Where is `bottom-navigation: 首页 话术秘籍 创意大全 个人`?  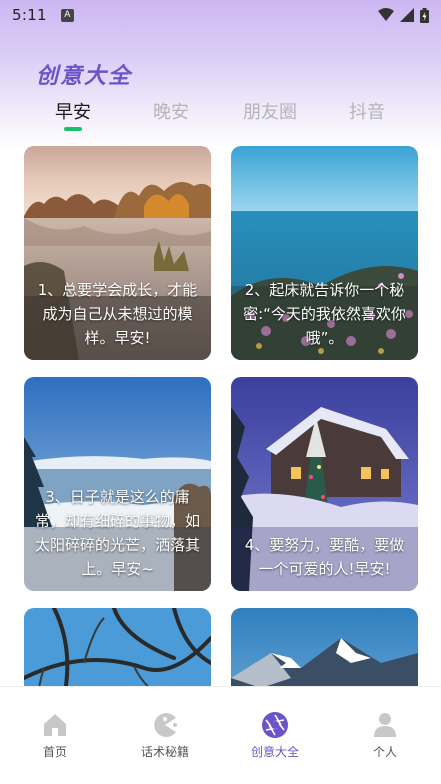
bottom-navigation: 首页 话术秘籍 创意大全 个人 is located at coordinates (220, 735).